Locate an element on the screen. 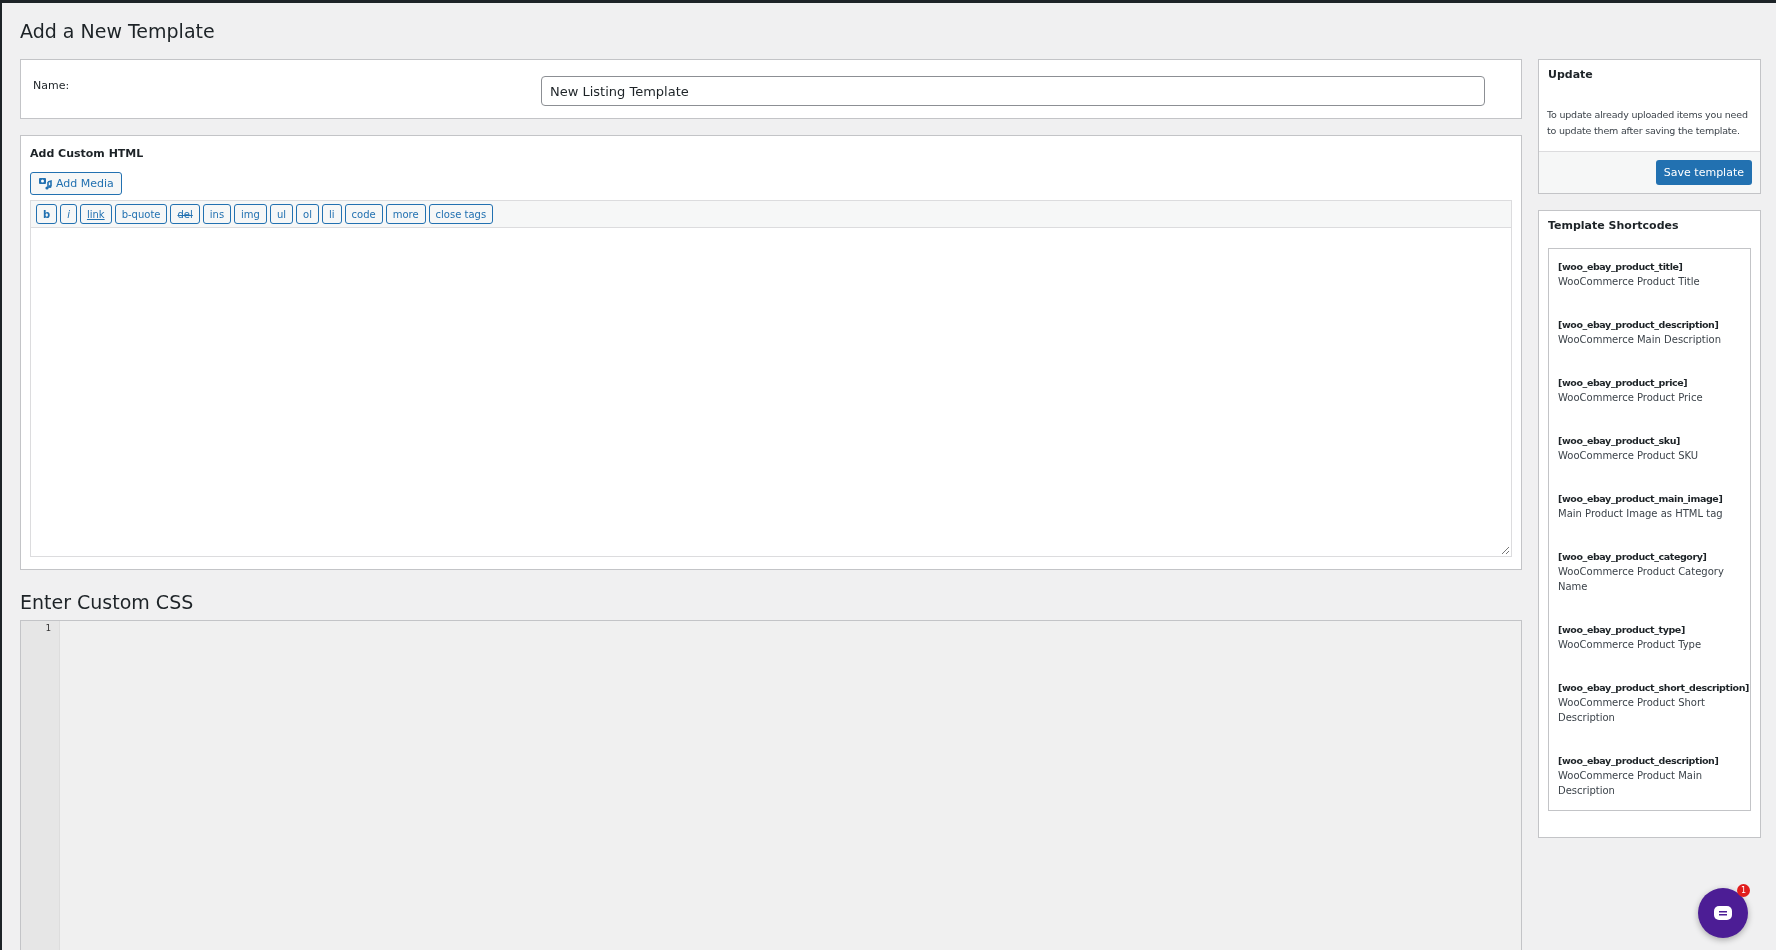 The height and width of the screenshot is (950, 1776). media-icon is located at coordinates (45, 183).